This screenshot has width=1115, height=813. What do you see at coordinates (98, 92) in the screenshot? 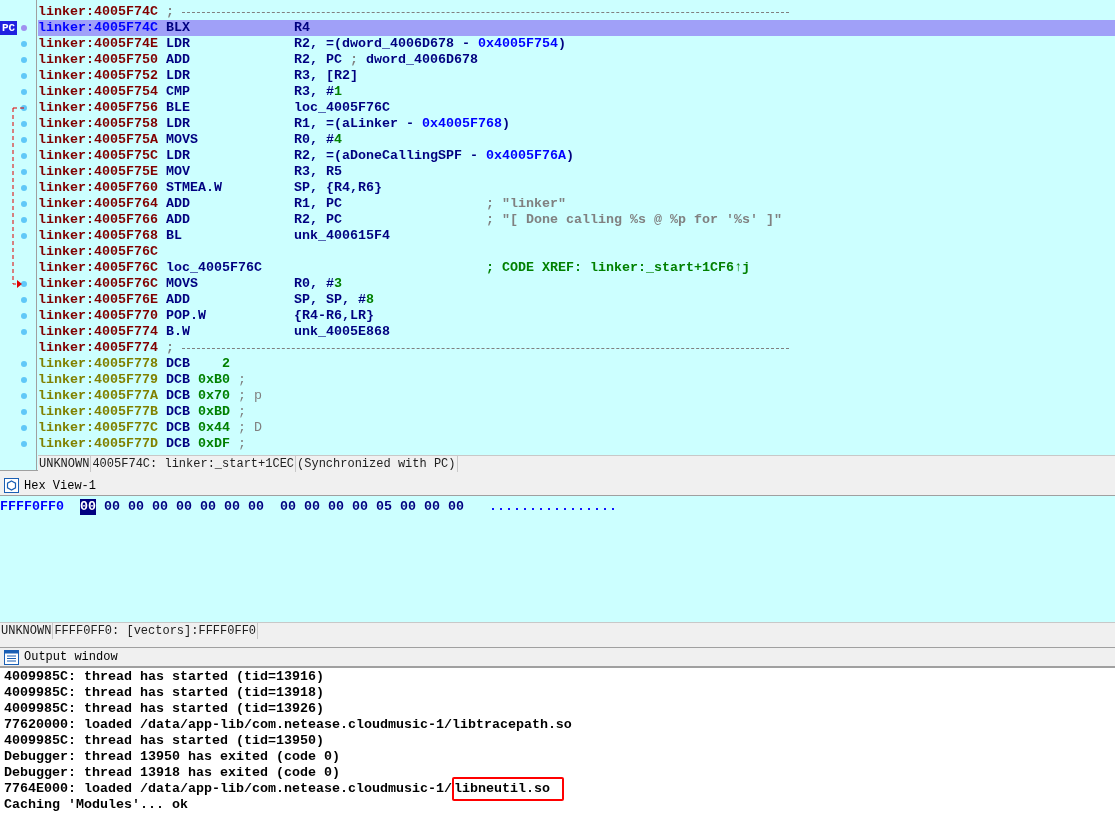
I see `address-text: linker:4005F754` at bounding box center [98, 92].